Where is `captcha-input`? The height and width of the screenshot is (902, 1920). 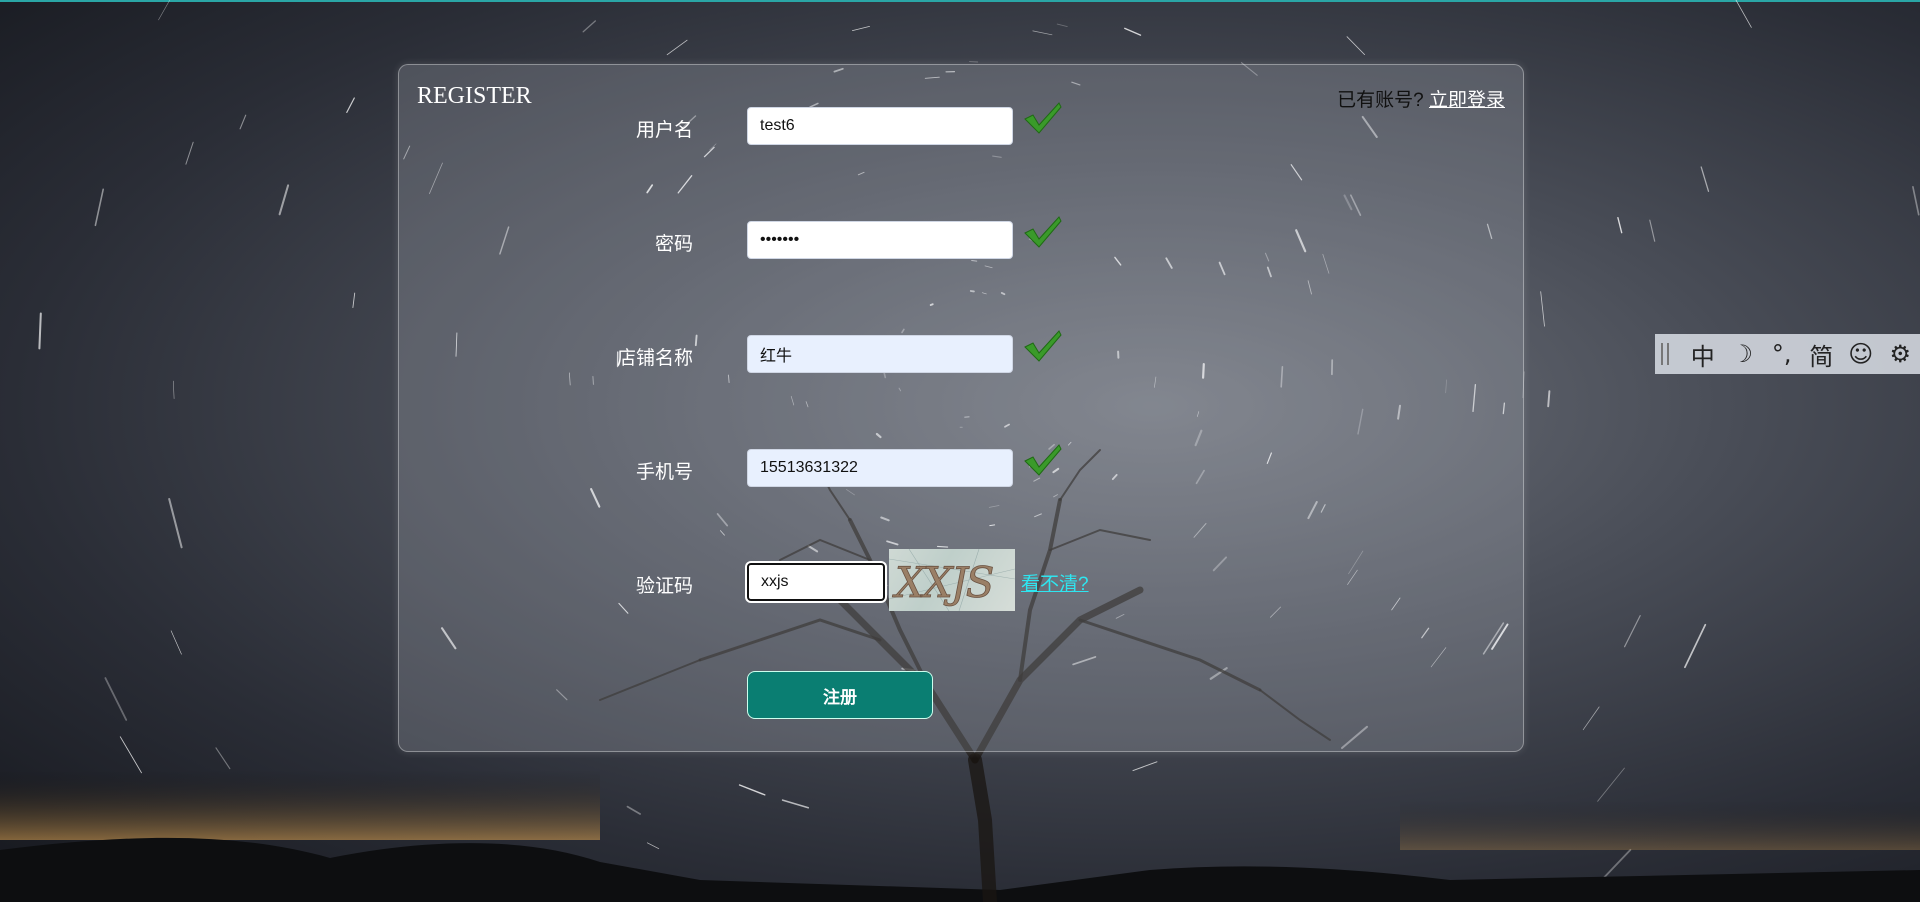
captcha-input is located at coordinates (816, 582).